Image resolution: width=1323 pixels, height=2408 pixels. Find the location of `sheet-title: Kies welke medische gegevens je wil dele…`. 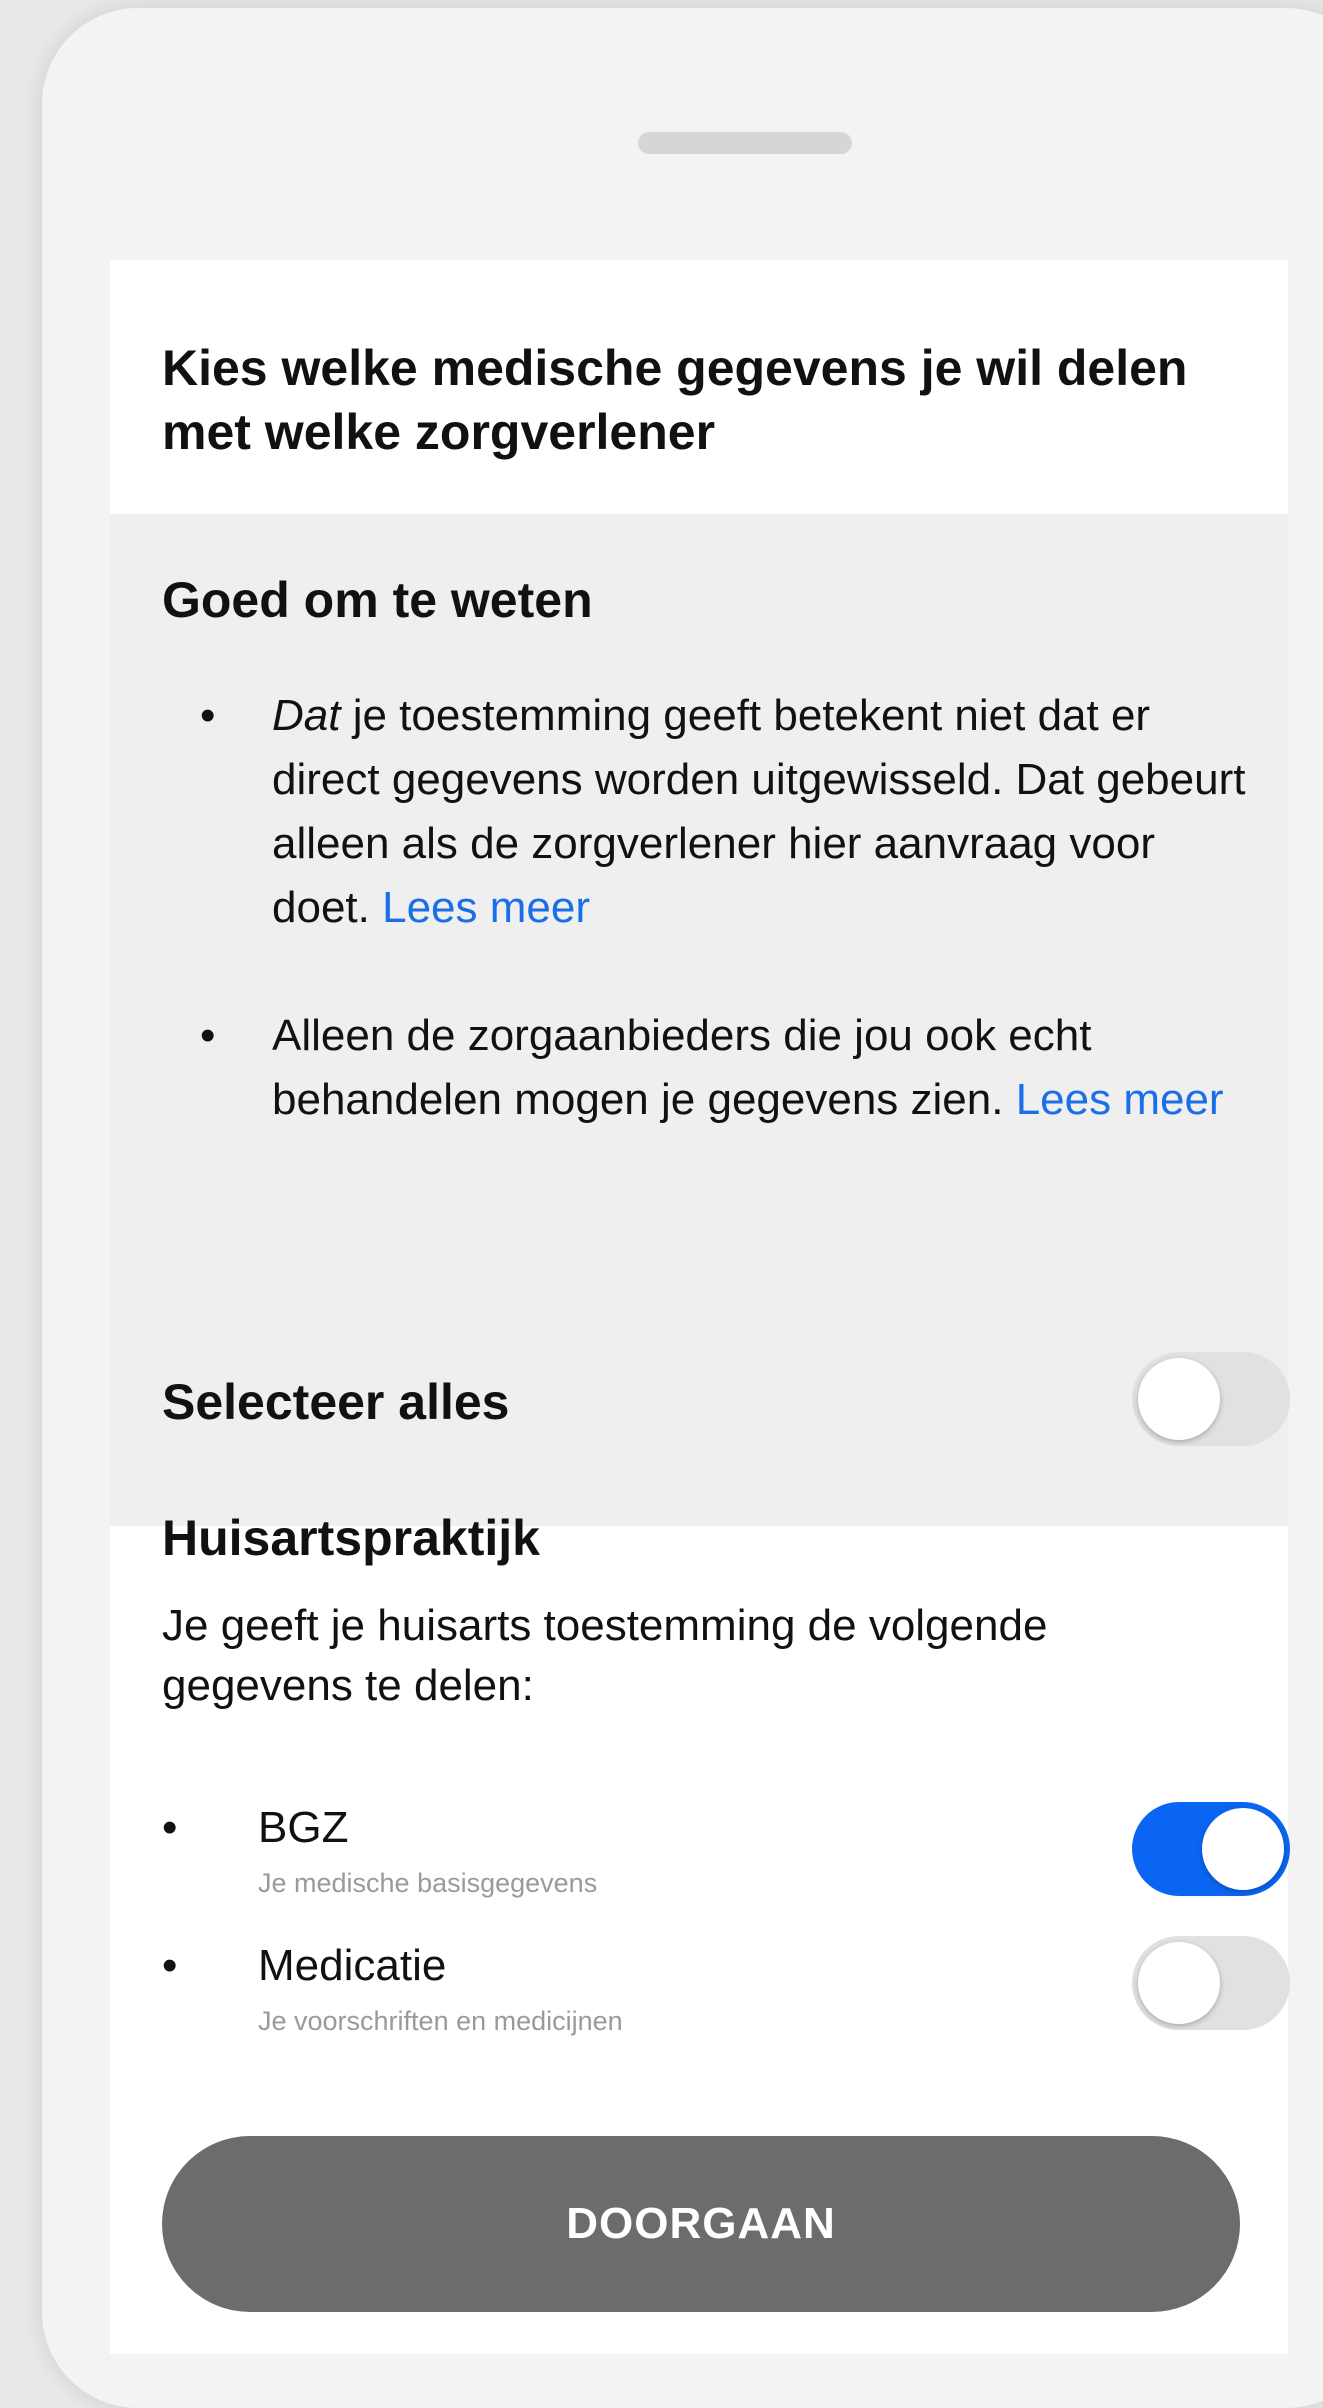

sheet-title: Kies welke medische gegevens je wil dele… is located at coordinates (675, 400).